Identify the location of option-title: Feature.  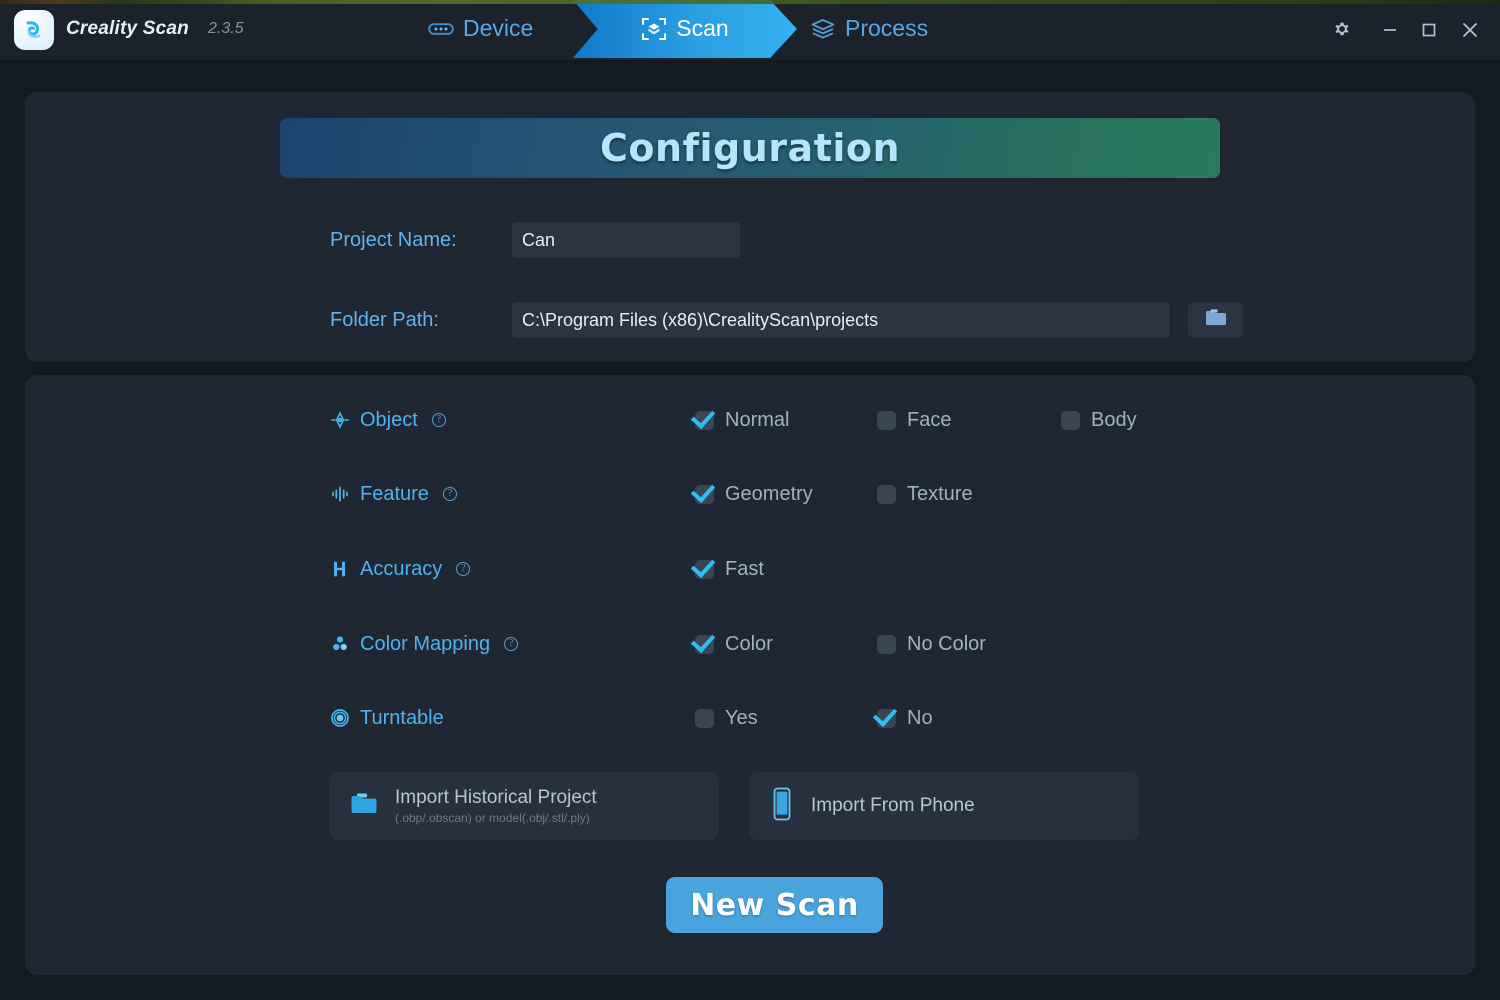
(394, 493).